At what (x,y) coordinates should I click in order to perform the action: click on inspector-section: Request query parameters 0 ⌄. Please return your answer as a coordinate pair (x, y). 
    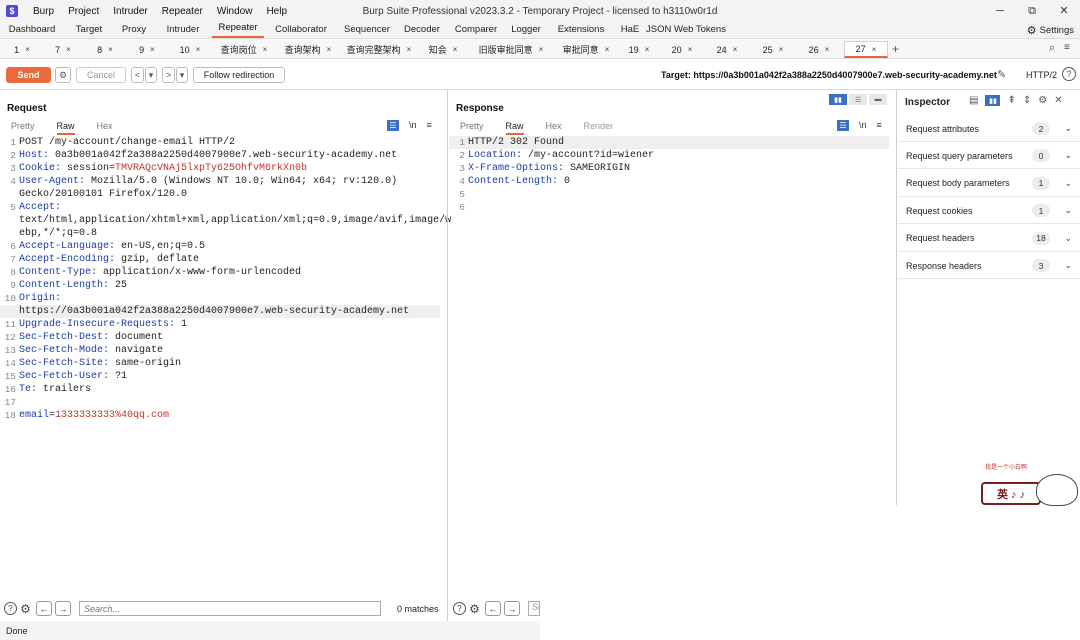
    Looking at the image, I should click on (989, 156).